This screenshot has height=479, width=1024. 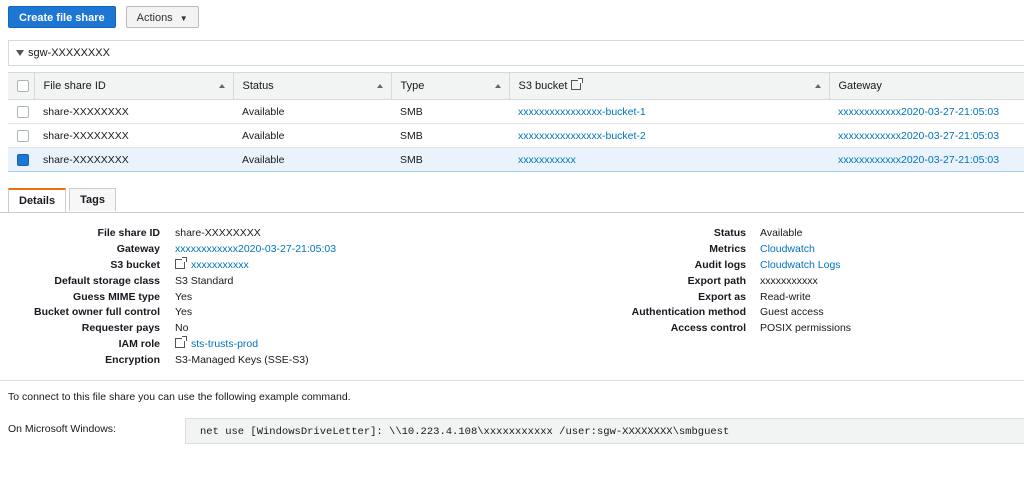 What do you see at coordinates (154, 18) in the screenshot?
I see `actions-label: Actions` at bounding box center [154, 18].